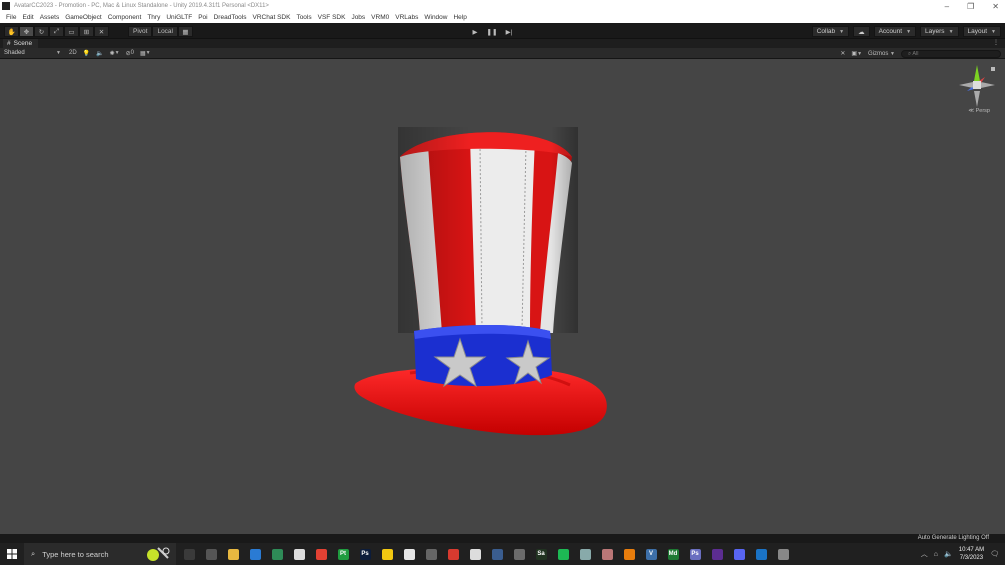 This screenshot has height=565, width=1005. What do you see at coordinates (453, 554) in the screenshot?
I see `taskbar-app-red-app` at bounding box center [453, 554].